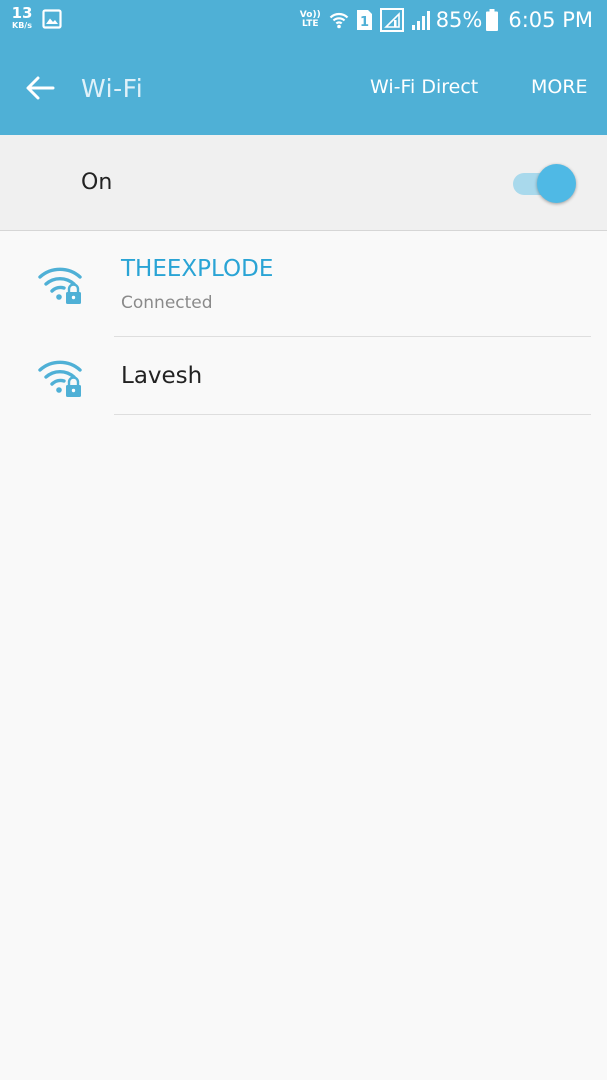  Describe the element at coordinates (197, 269) in the screenshot. I see `network-name: THEEXPLODE` at that location.